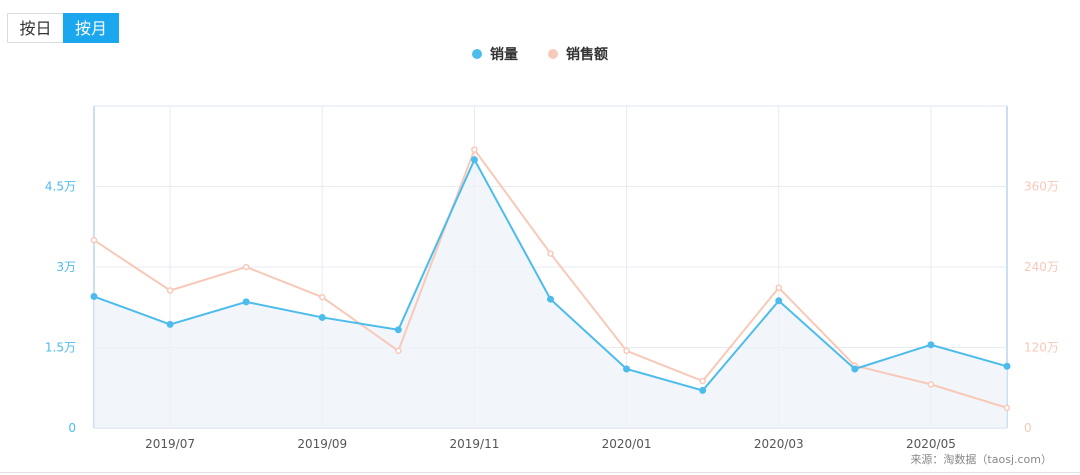 This screenshot has height=475, width=1080. Describe the element at coordinates (66, 267) in the screenshot. I see `left-axis-tick-label: 3万` at that location.